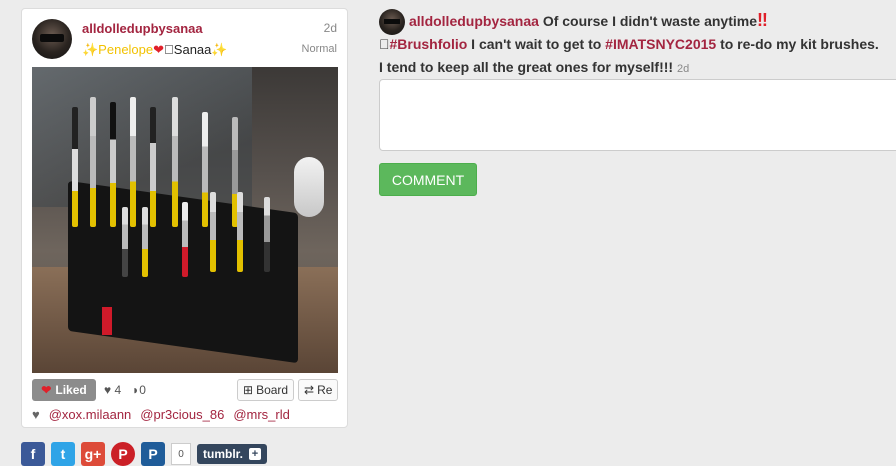 Image resolution: width=896 pixels, height=466 pixels. What do you see at coordinates (123, 454) in the screenshot?
I see `pinterest-icon: P` at bounding box center [123, 454].